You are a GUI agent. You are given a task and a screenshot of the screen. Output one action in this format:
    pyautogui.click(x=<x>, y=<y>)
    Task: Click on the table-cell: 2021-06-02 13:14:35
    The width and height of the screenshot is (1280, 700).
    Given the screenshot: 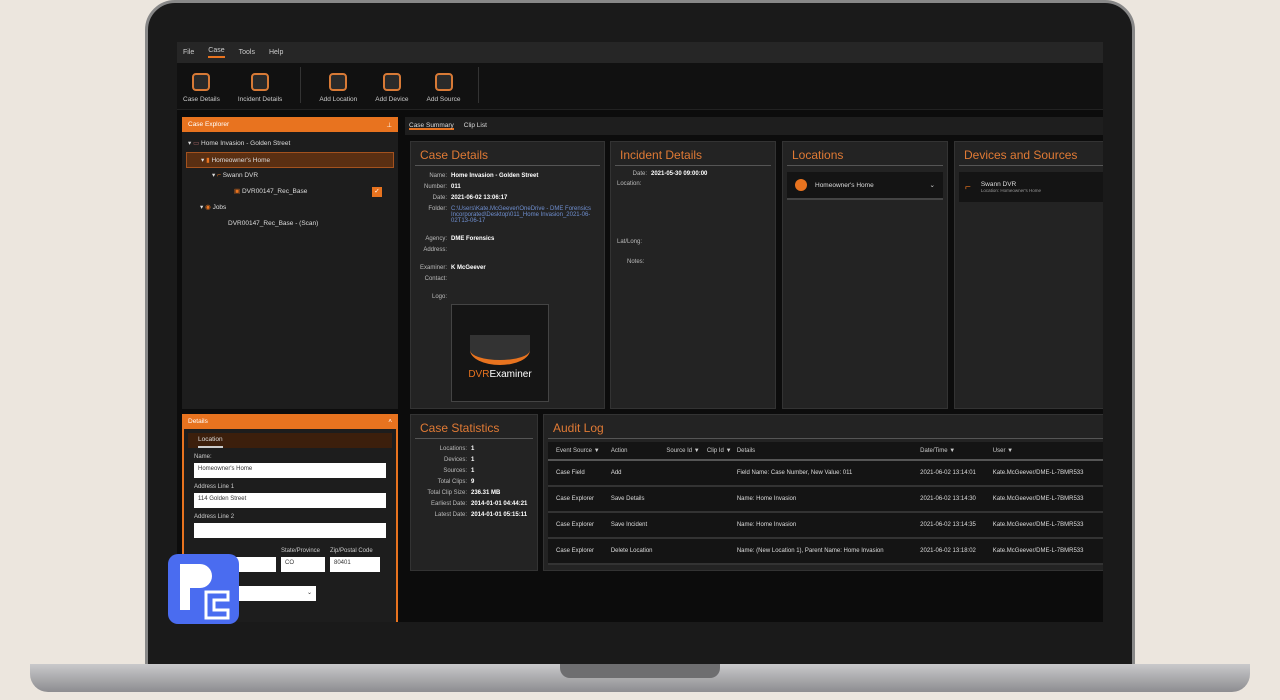 What is the action you would take?
    pyautogui.click(x=956, y=525)
    